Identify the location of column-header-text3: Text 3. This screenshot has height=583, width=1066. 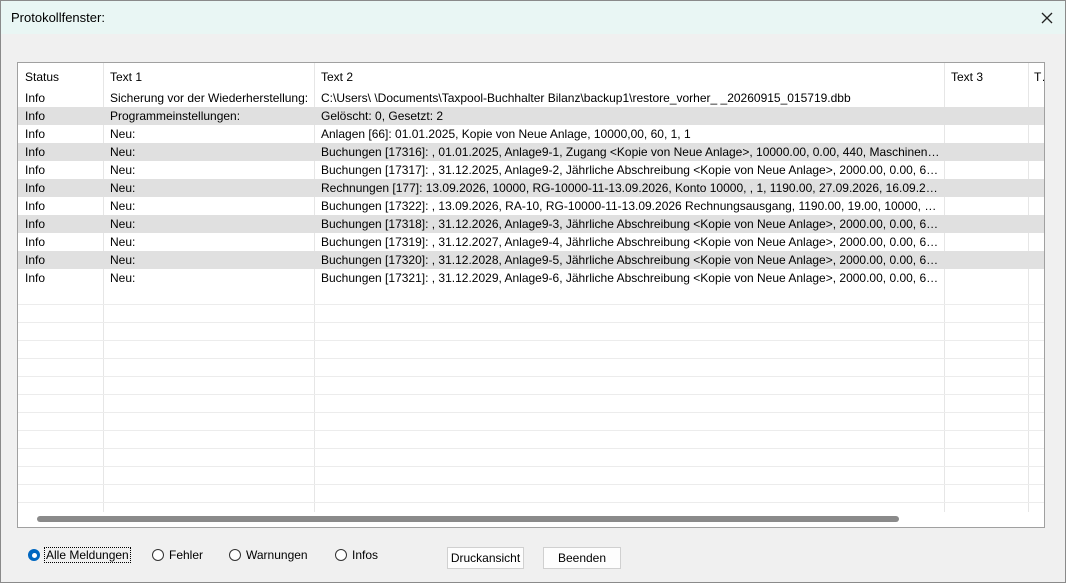
(991, 77).